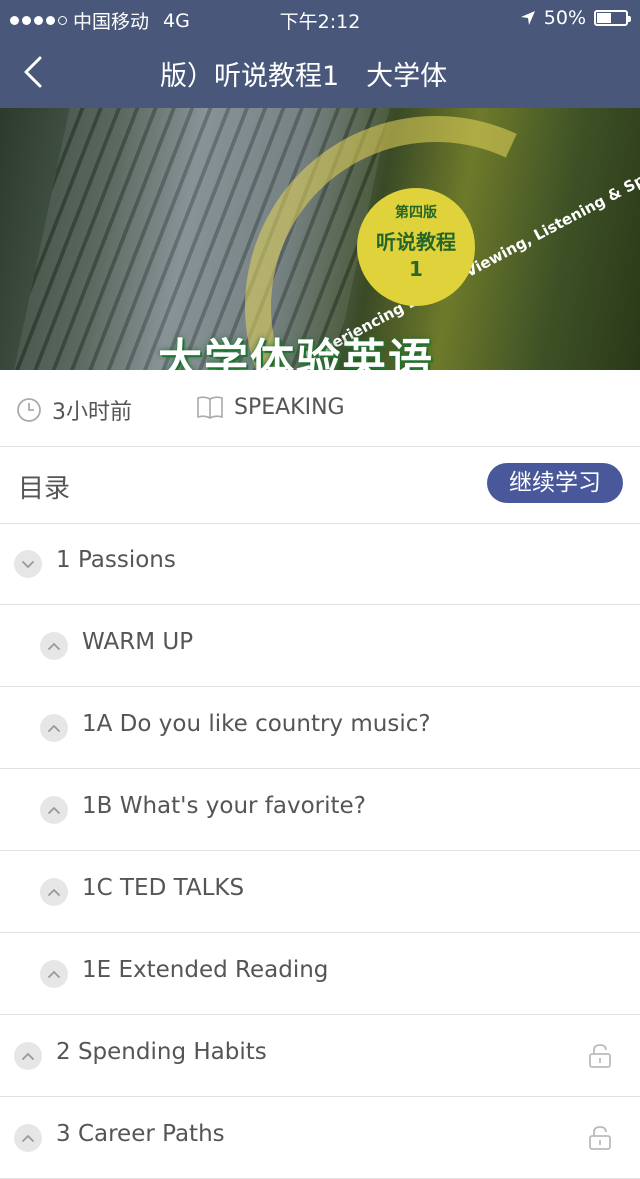  Describe the element at coordinates (320, 564) in the screenshot. I see `list-item-unit-1: 1 Passions` at that location.